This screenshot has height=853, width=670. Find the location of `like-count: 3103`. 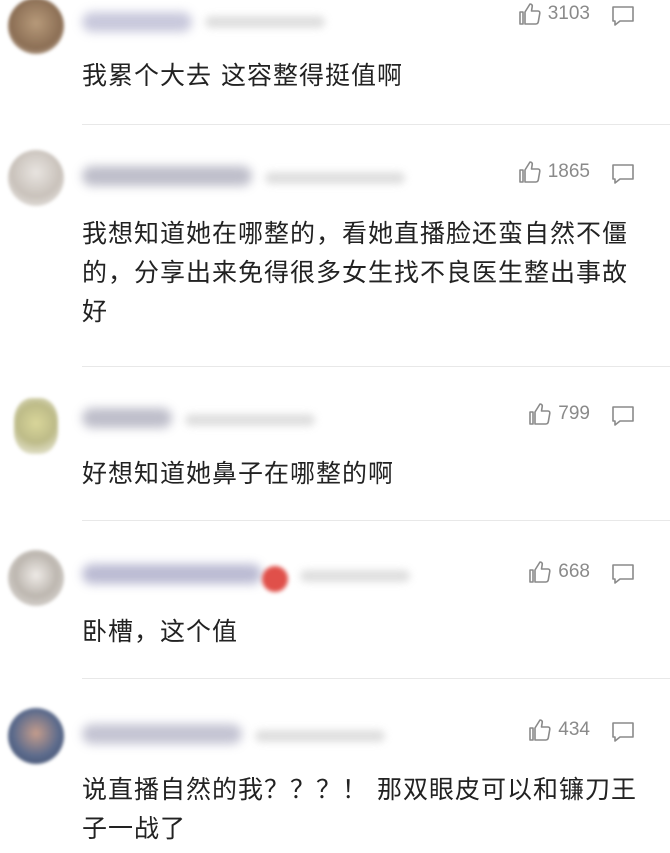

like-count: 3103 is located at coordinates (568, 13).